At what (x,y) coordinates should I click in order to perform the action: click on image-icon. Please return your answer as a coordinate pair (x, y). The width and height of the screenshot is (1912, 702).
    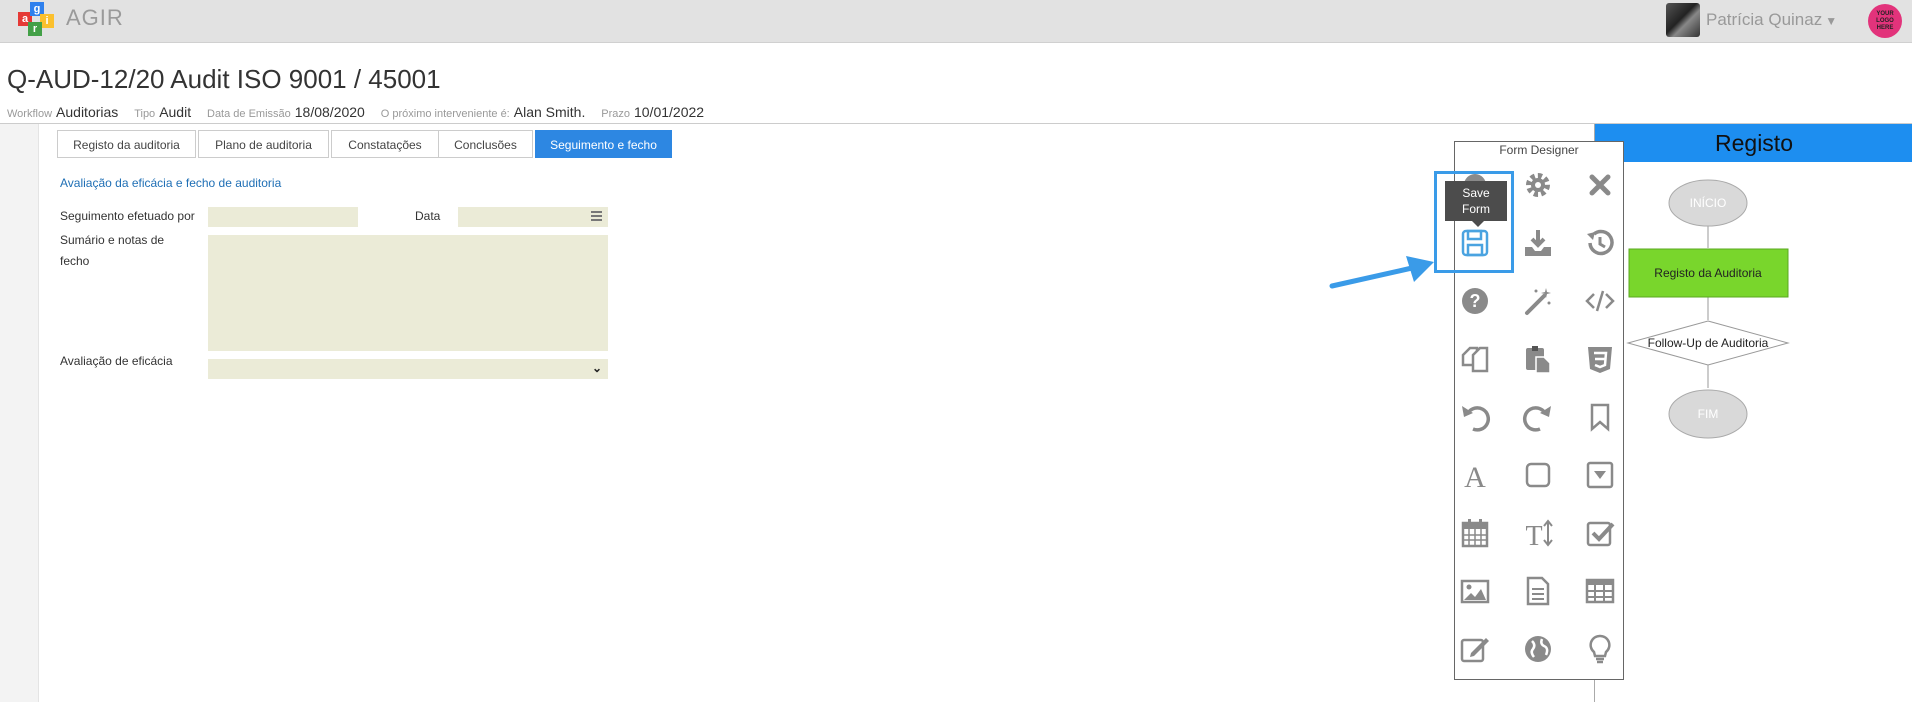
    Looking at the image, I should click on (1475, 591).